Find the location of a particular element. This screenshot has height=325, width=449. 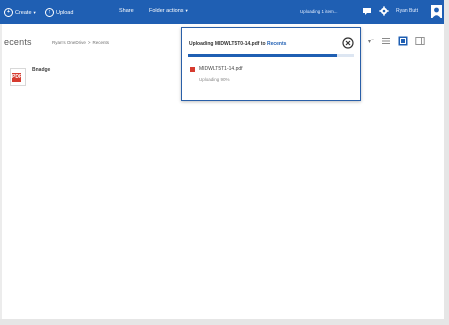

folder-actions-button: Folder actions ▾ is located at coordinates (168, 11).